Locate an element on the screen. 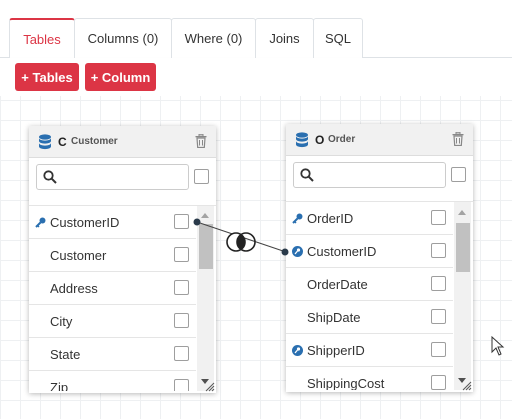  tab-tables: Tables is located at coordinates (42, 38).